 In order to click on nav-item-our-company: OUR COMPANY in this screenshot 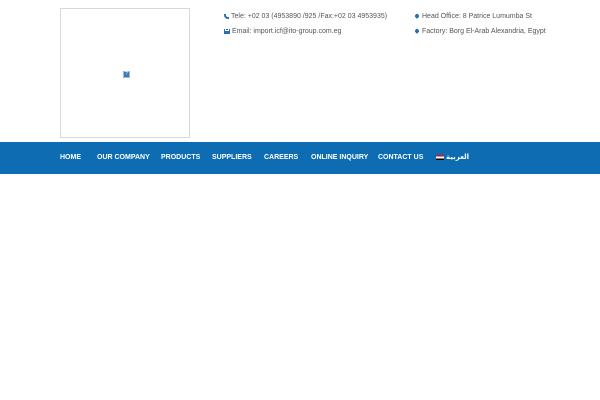, I will do `click(123, 158)`.